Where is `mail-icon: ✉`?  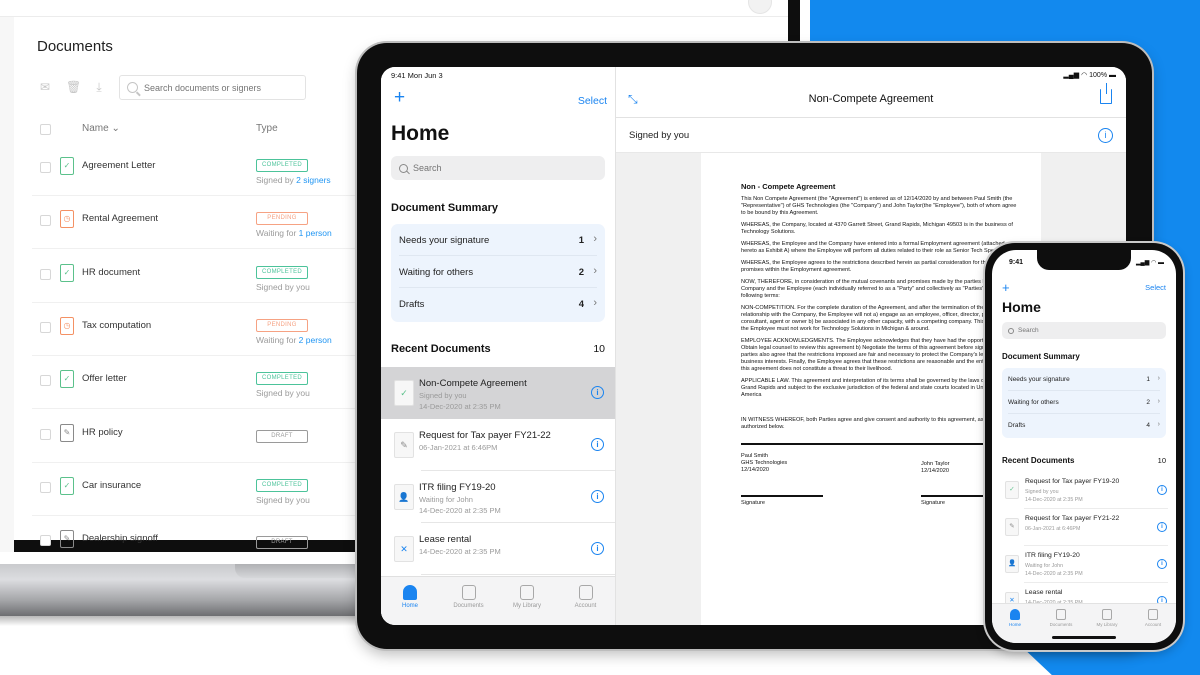
mail-icon: ✉ is located at coordinates (45, 87).